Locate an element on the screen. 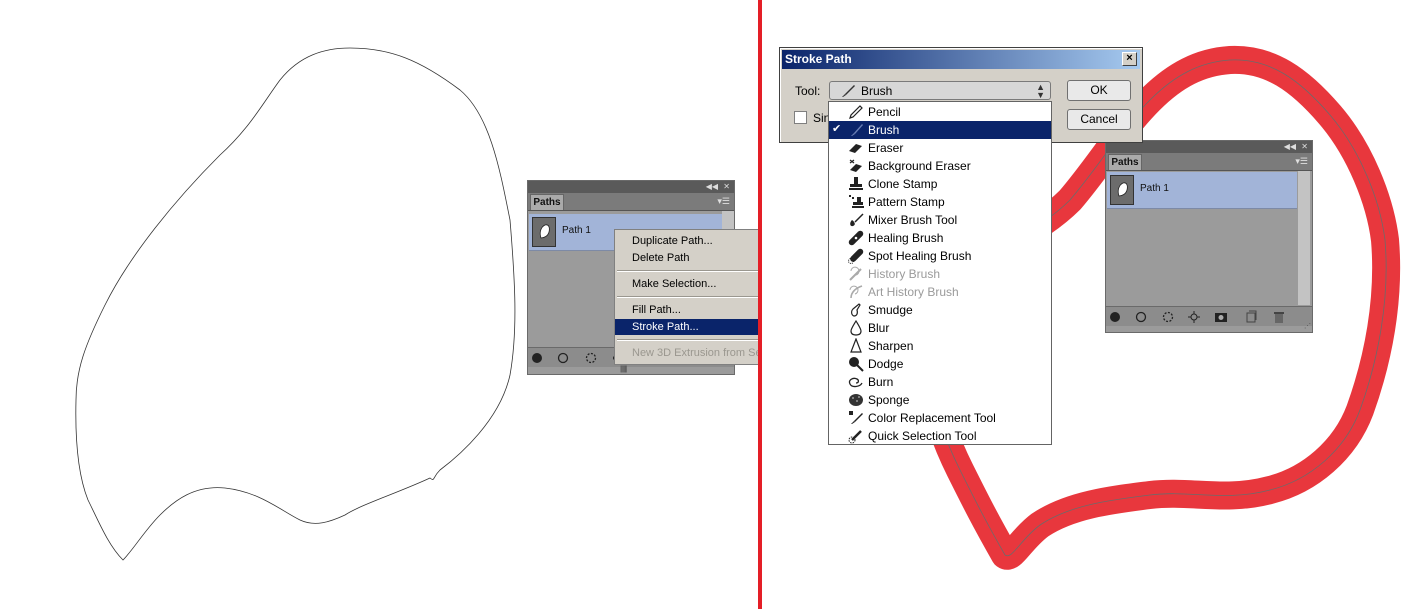  panel-scrollbar is located at coordinates (1304, 238).